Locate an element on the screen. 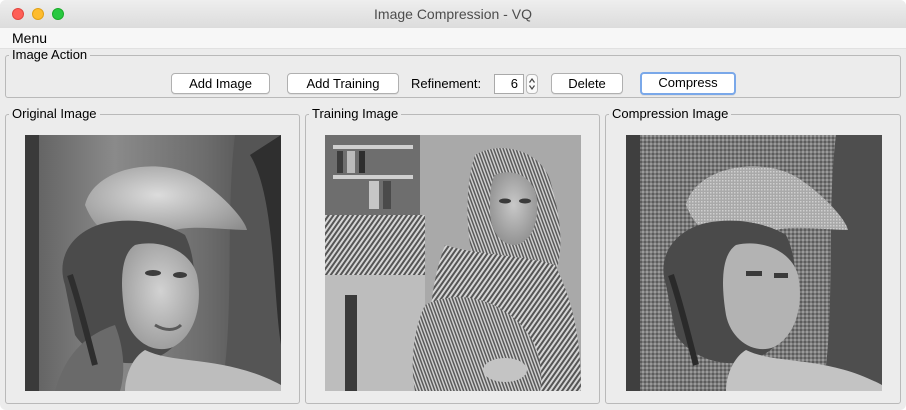 This screenshot has width=906, height=410. menu-bar: Menu is located at coordinates (453, 38).